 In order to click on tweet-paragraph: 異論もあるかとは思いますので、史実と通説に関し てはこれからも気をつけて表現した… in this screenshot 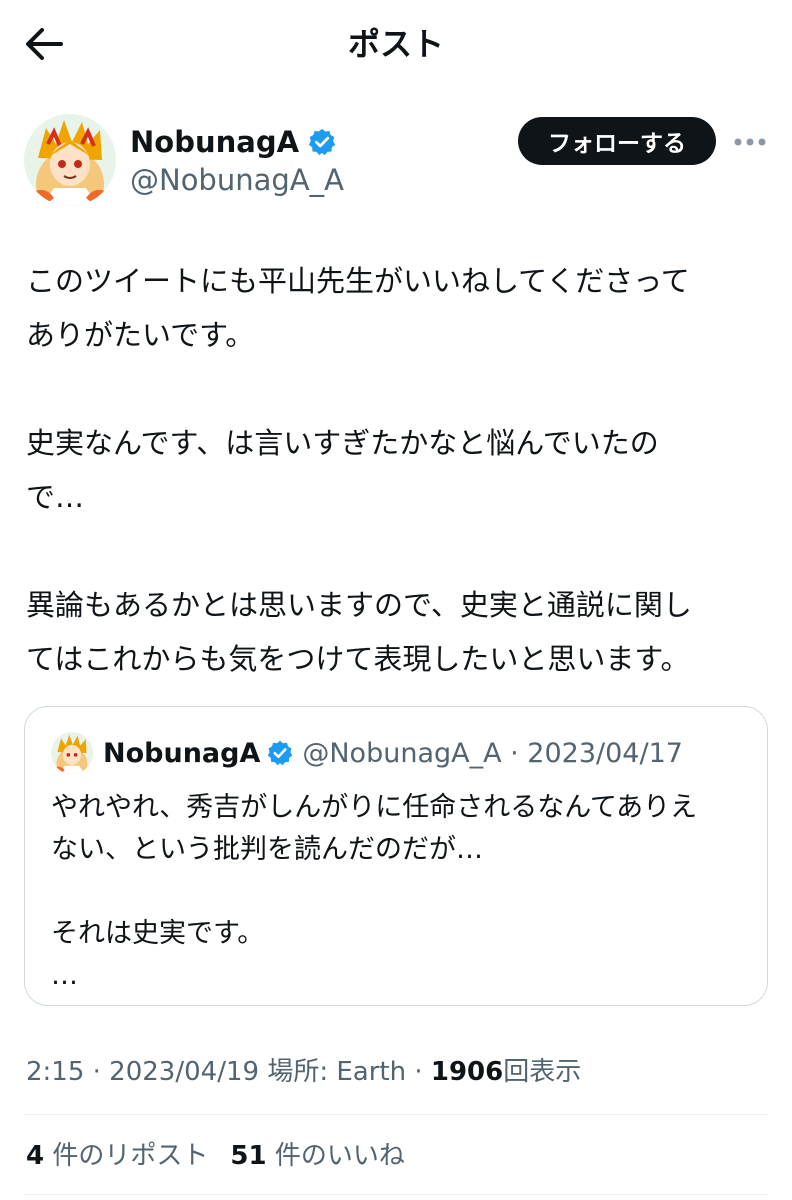, I will do `click(359, 632)`.